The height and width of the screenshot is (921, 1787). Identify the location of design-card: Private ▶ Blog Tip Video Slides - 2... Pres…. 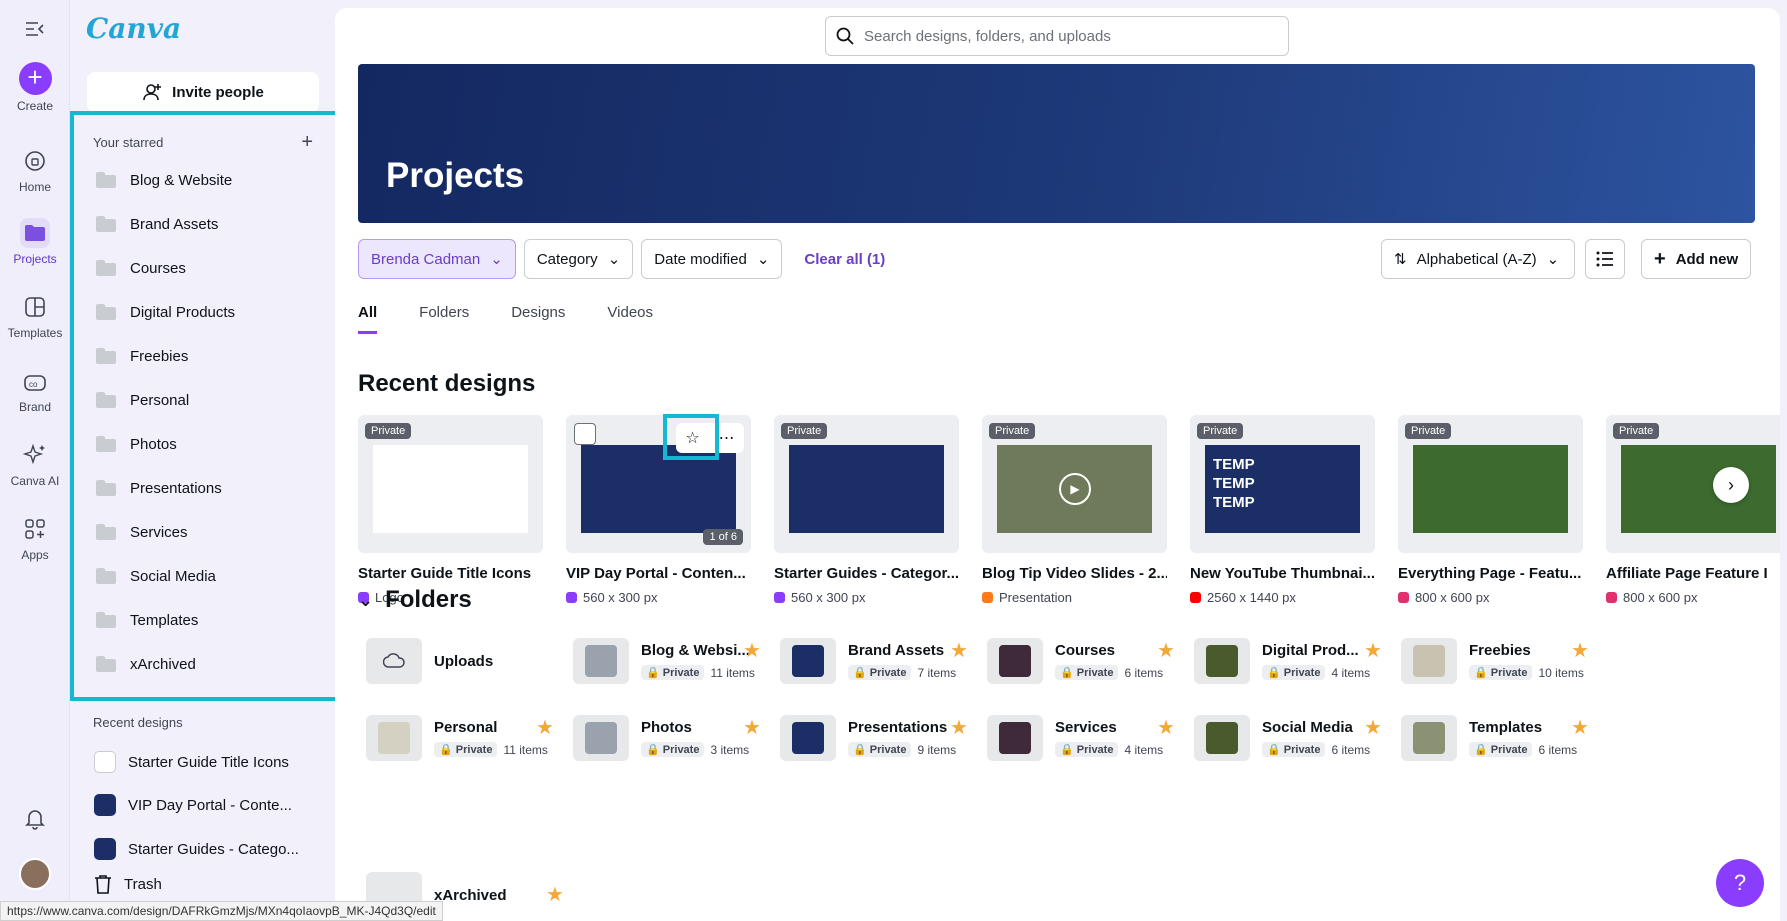
(1074, 510).